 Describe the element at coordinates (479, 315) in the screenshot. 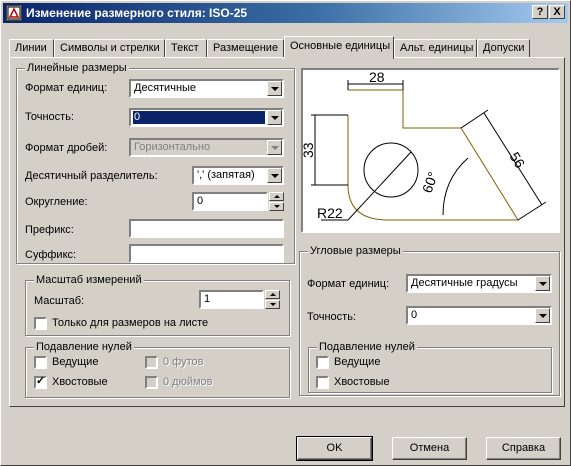

I see `angular-precision-select: 0` at that location.